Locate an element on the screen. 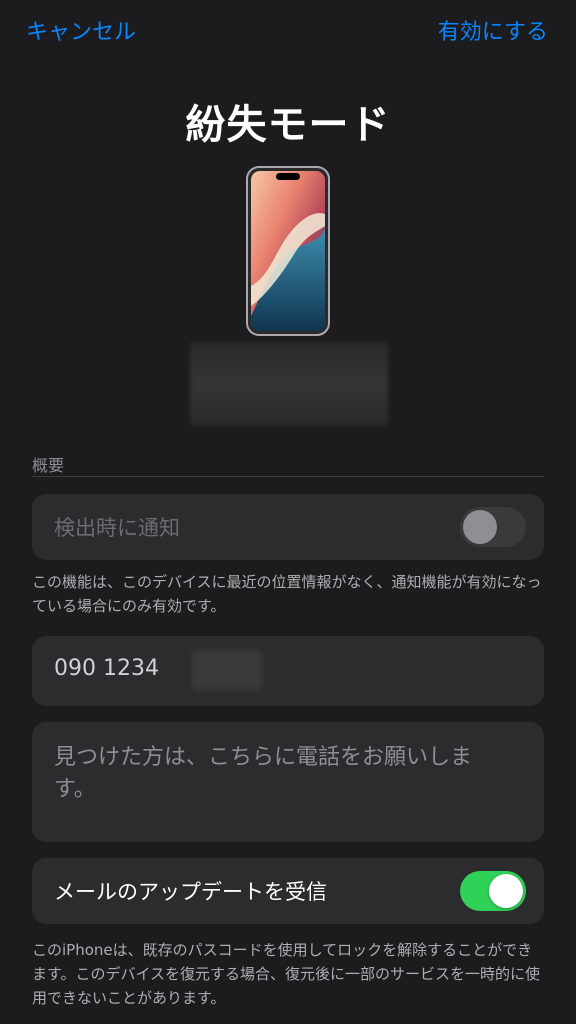  enable-button: 有効にする is located at coordinates (493, 30).